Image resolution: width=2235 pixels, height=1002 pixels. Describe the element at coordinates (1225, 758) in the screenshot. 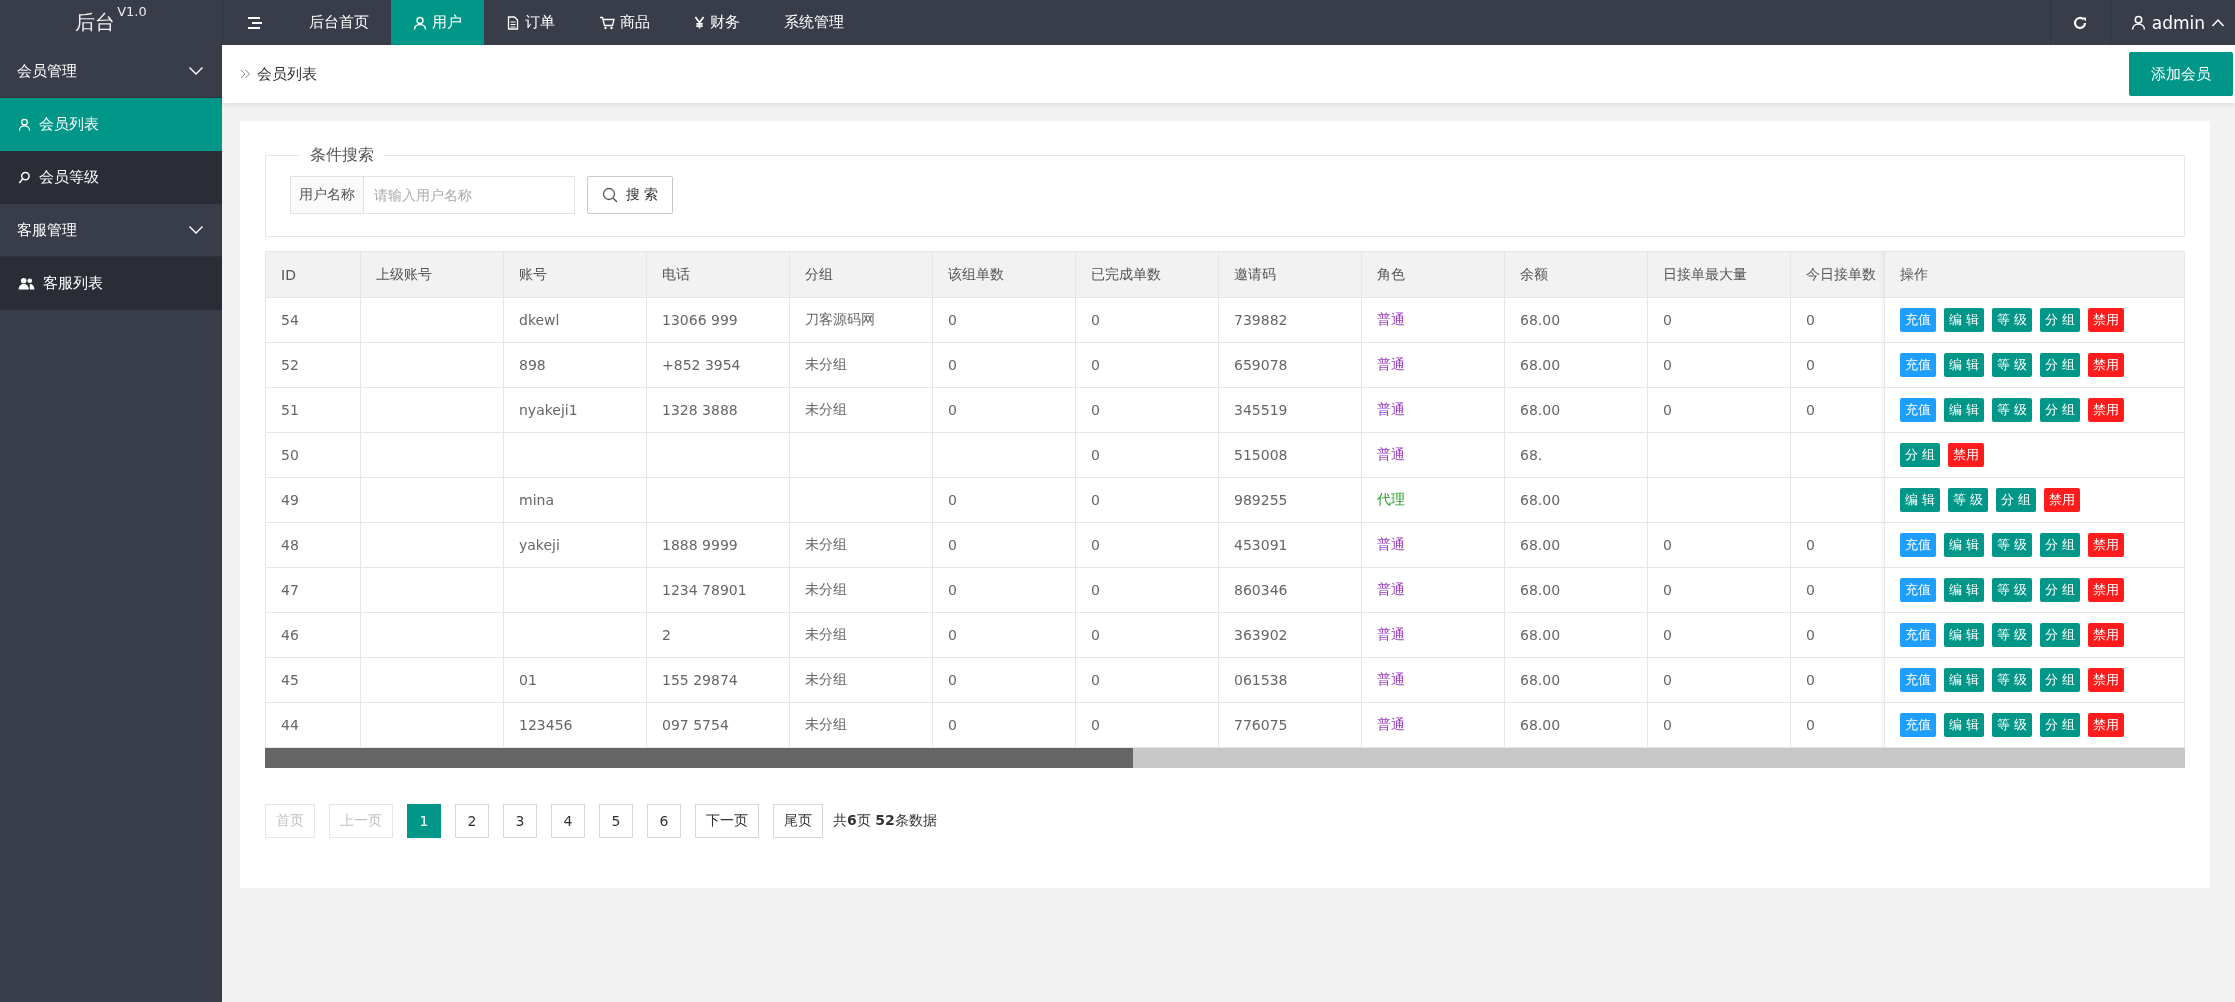

I see `scrollbar` at that location.